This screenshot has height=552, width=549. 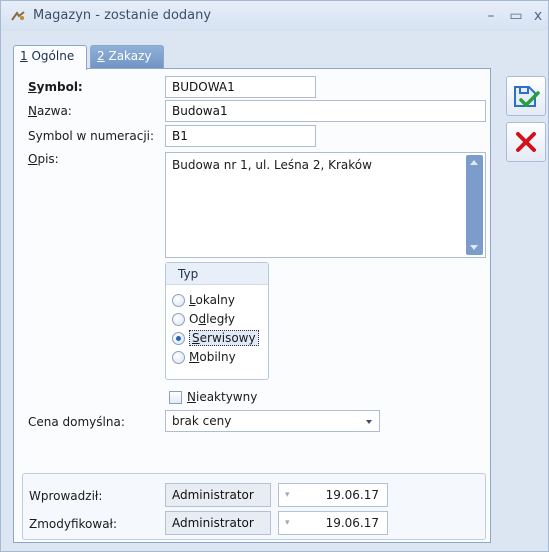 I want to click on radio-serwisowy: Serwisowy, so click(x=215, y=338).